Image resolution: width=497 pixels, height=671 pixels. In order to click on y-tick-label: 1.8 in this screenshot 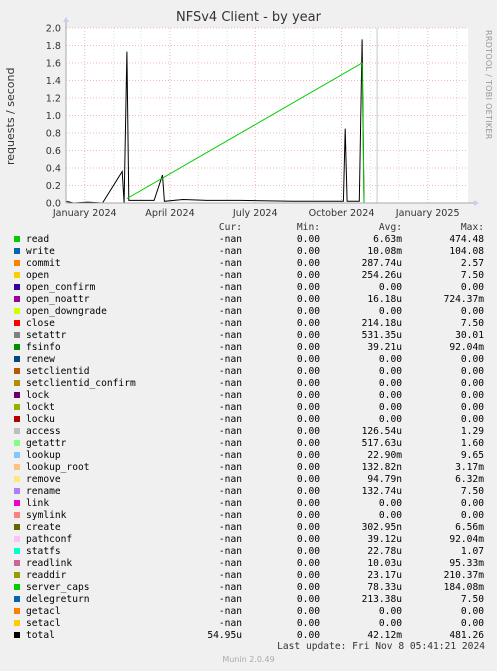, I will do `click(53, 46)`.